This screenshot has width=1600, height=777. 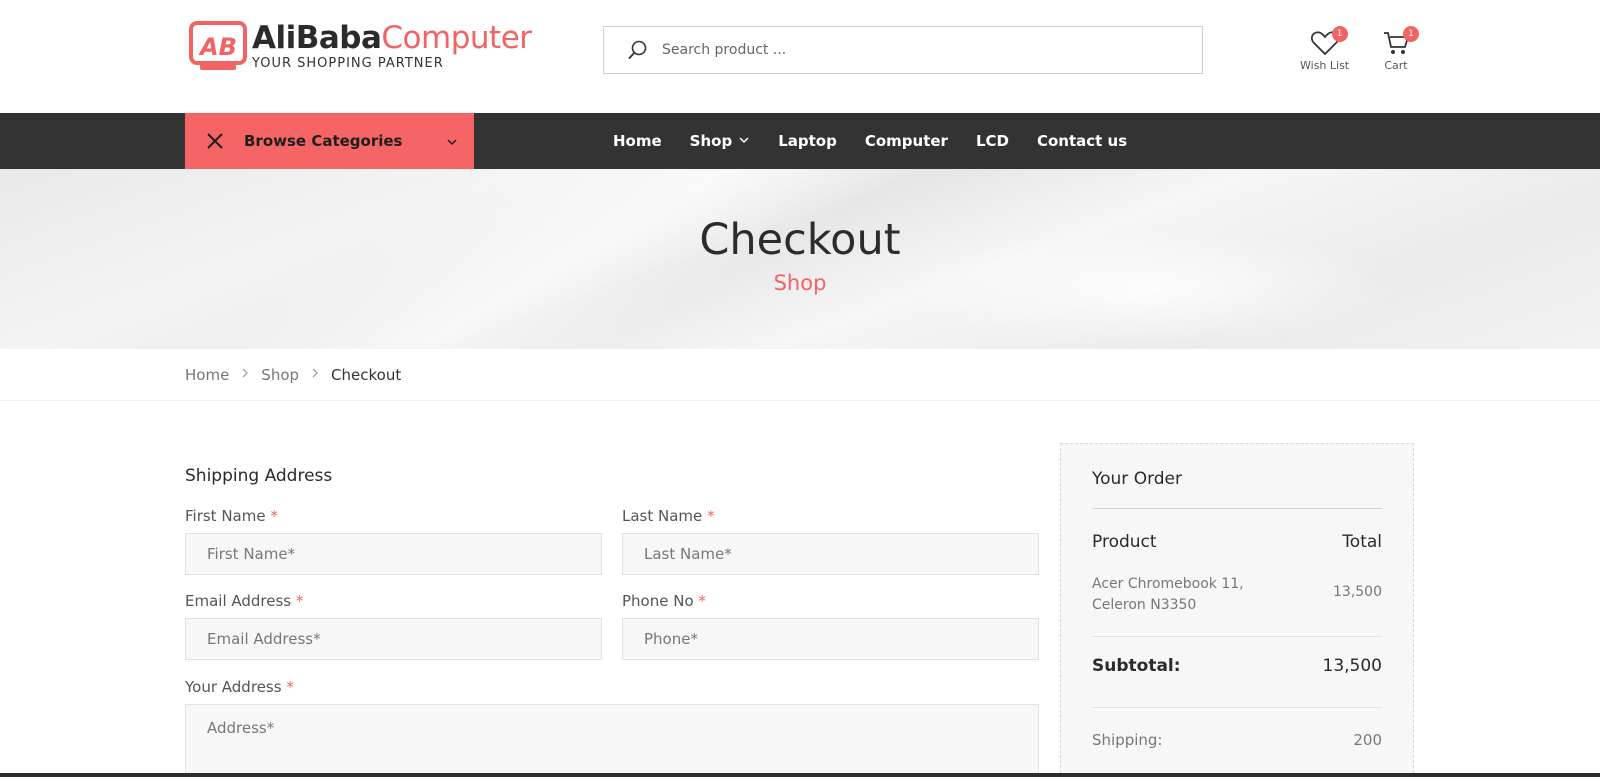 I want to click on address-label: Your Address *, so click(x=239, y=687).